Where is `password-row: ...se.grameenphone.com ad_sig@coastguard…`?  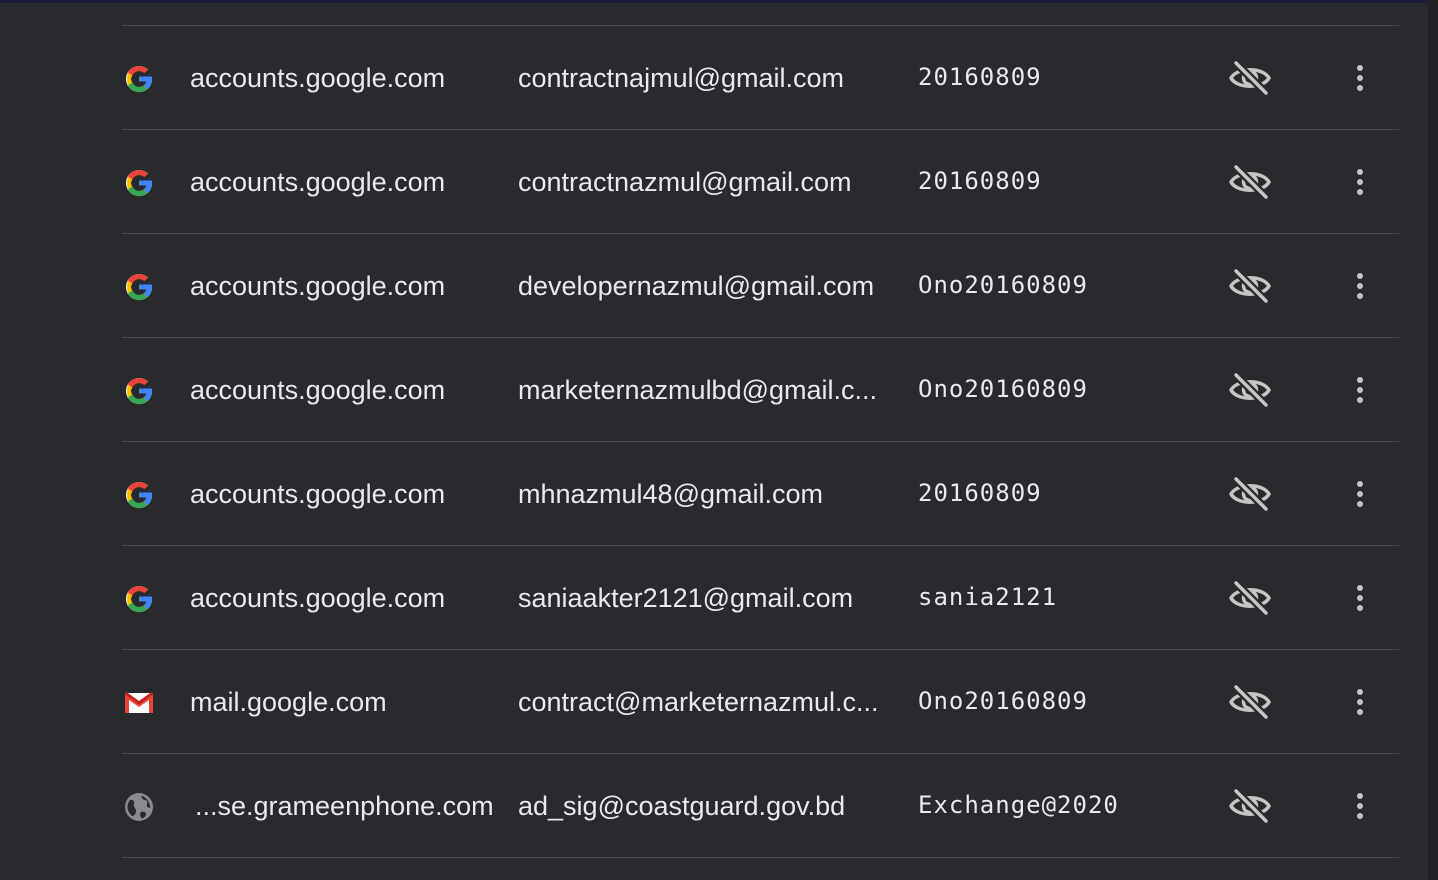 password-row: ...se.grameenphone.com ad_sig@coastguard… is located at coordinates (760, 805).